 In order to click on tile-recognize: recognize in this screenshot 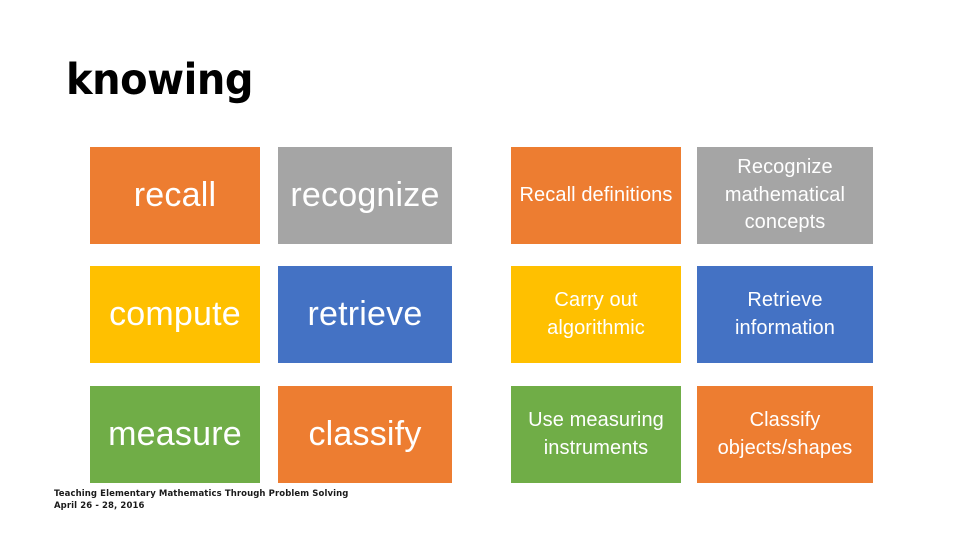, I will do `click(365, 195)`.